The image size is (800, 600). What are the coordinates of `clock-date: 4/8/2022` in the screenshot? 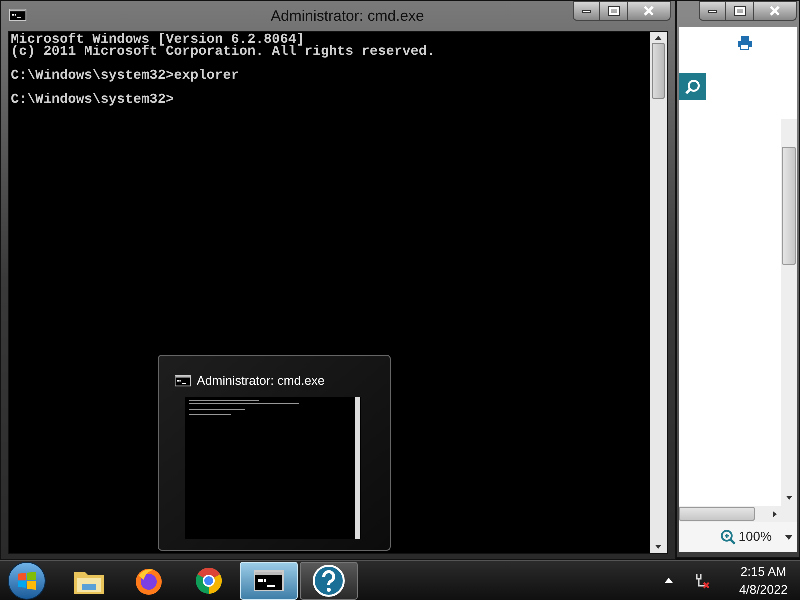 It's located at (763, 589).